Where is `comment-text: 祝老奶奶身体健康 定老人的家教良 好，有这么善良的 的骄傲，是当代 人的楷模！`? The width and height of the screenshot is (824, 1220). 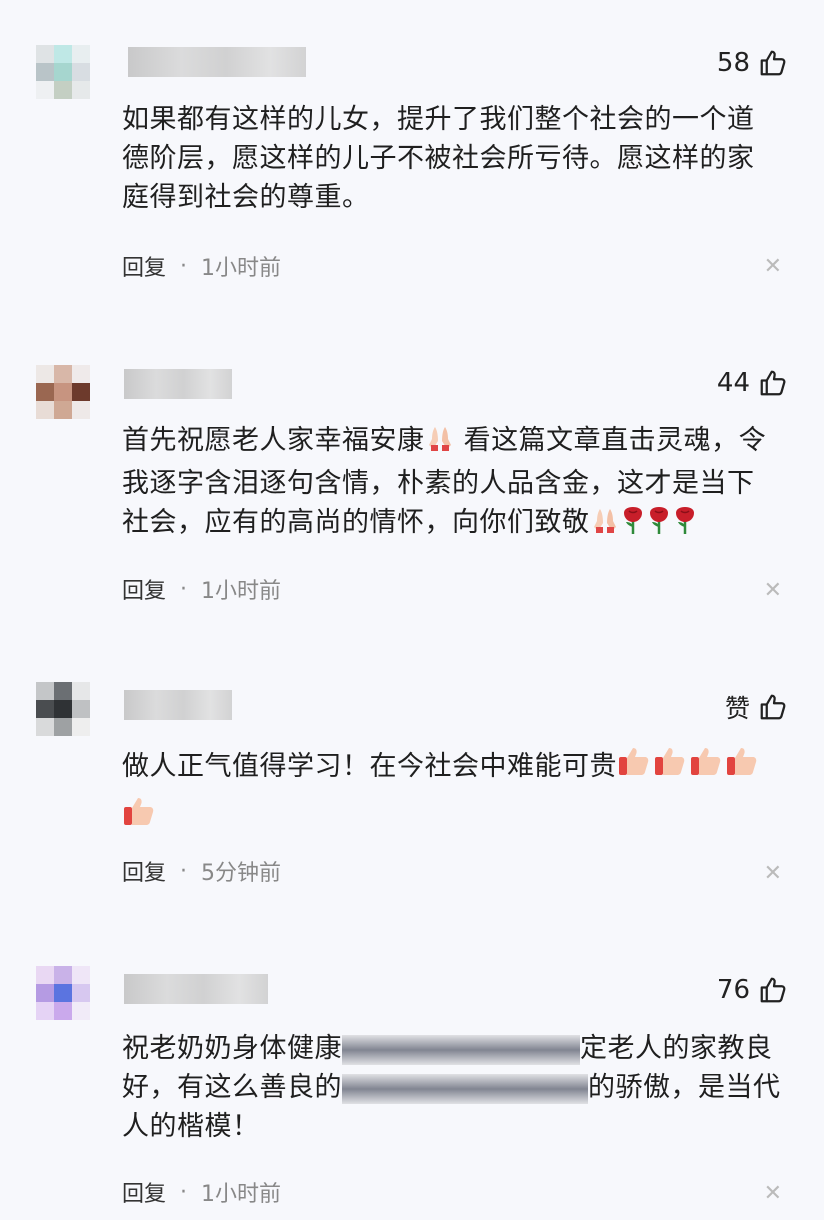
comment-text: 祝老奶奶身体健康 定老人的家教良 好，有这么善良的 的骄傲，是当代 人的楷模！ is located at coordinates (452, 1087).